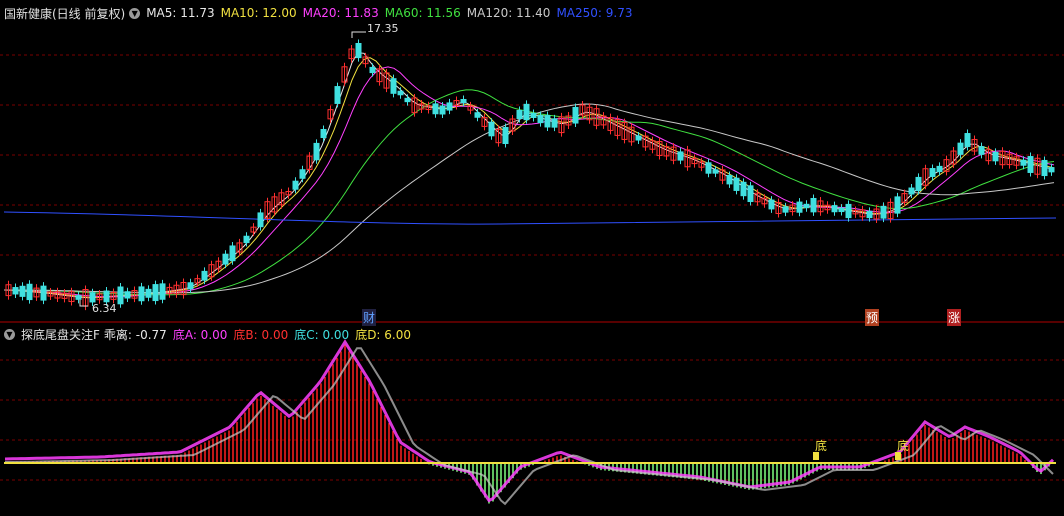  Describe the element at coordinates (358, 34) in the screenshot. I see `high-pointer` at that location.